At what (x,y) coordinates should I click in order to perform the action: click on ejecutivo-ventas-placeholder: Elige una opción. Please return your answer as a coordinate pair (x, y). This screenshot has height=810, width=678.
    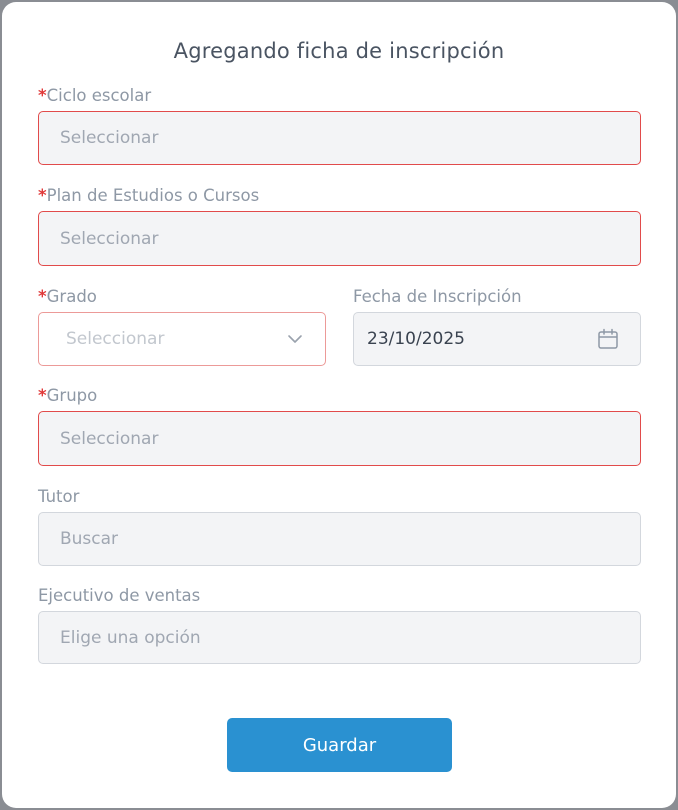
    Looking at the image, I should click on (130, 637).